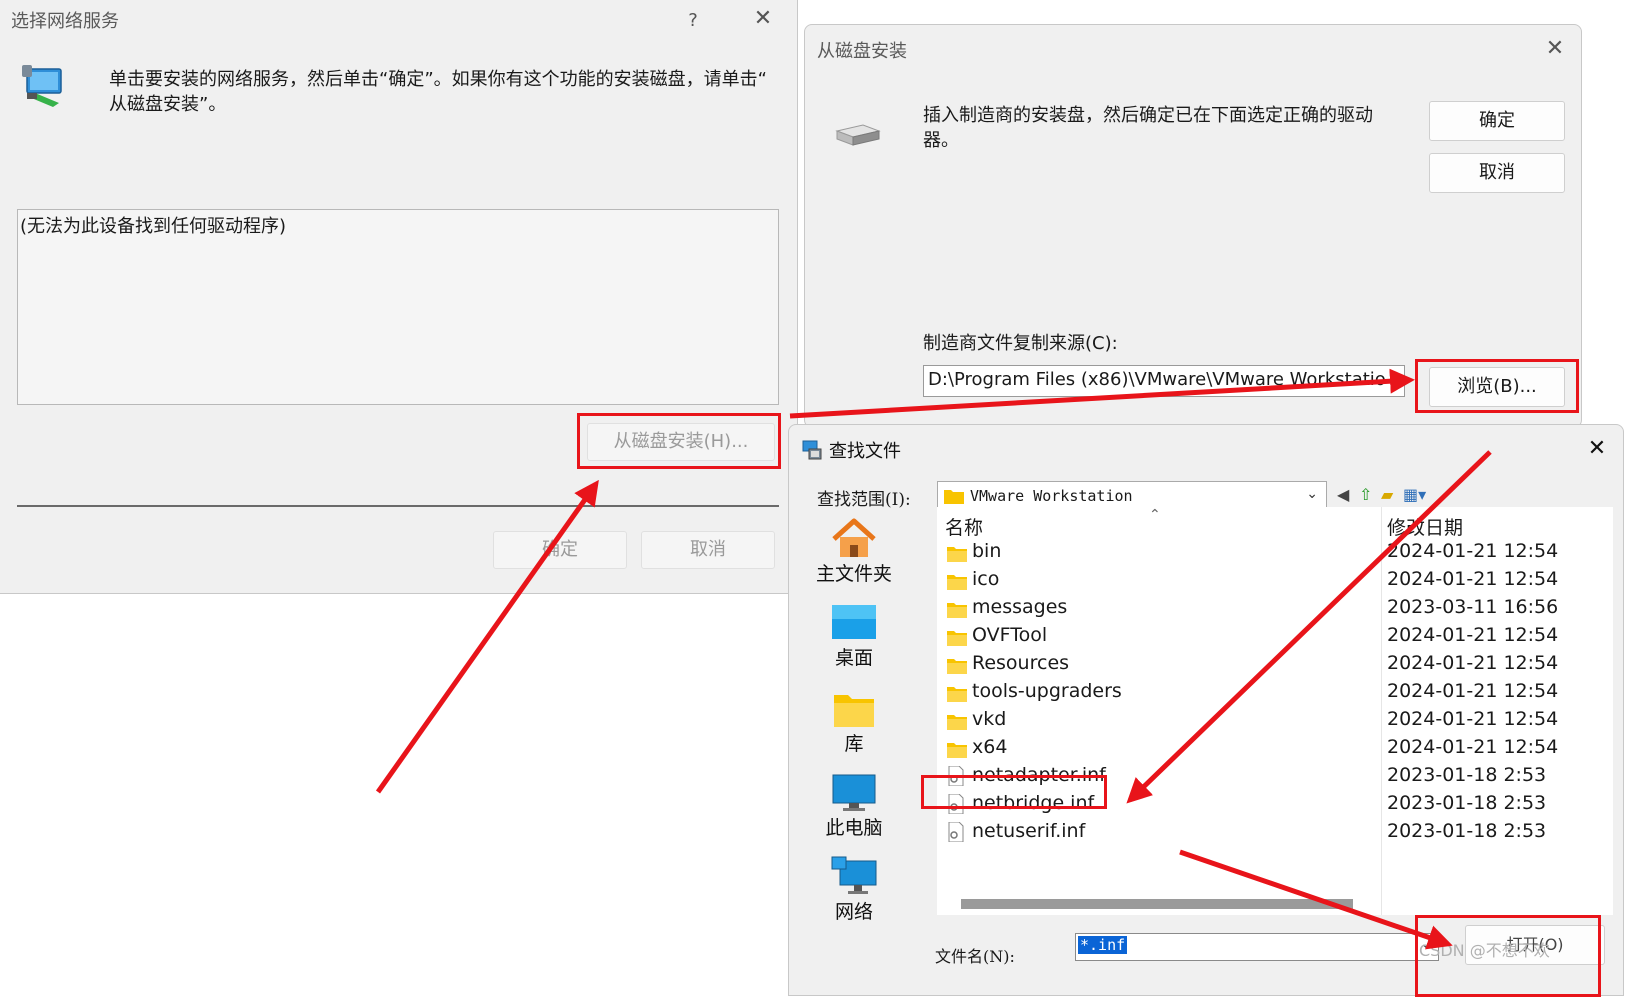  What do you see at coordinates (1275, 803) in the screenshot?
I see `table-row: netbridge.inf 2023-01-18 2:53` at bounding box center [1275, 803].